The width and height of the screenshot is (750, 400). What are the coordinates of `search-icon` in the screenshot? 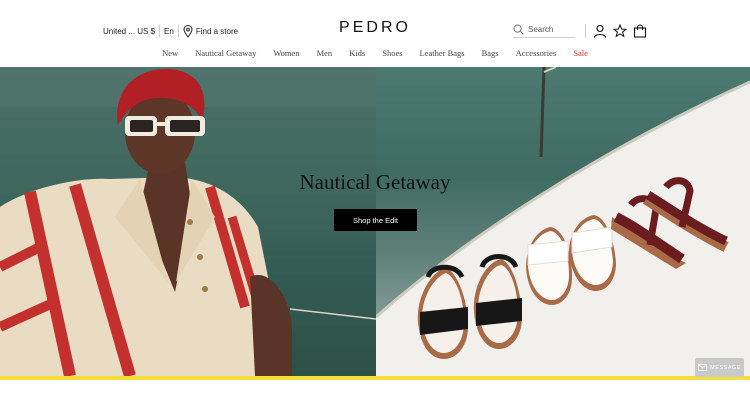 It's located at (518, 29).